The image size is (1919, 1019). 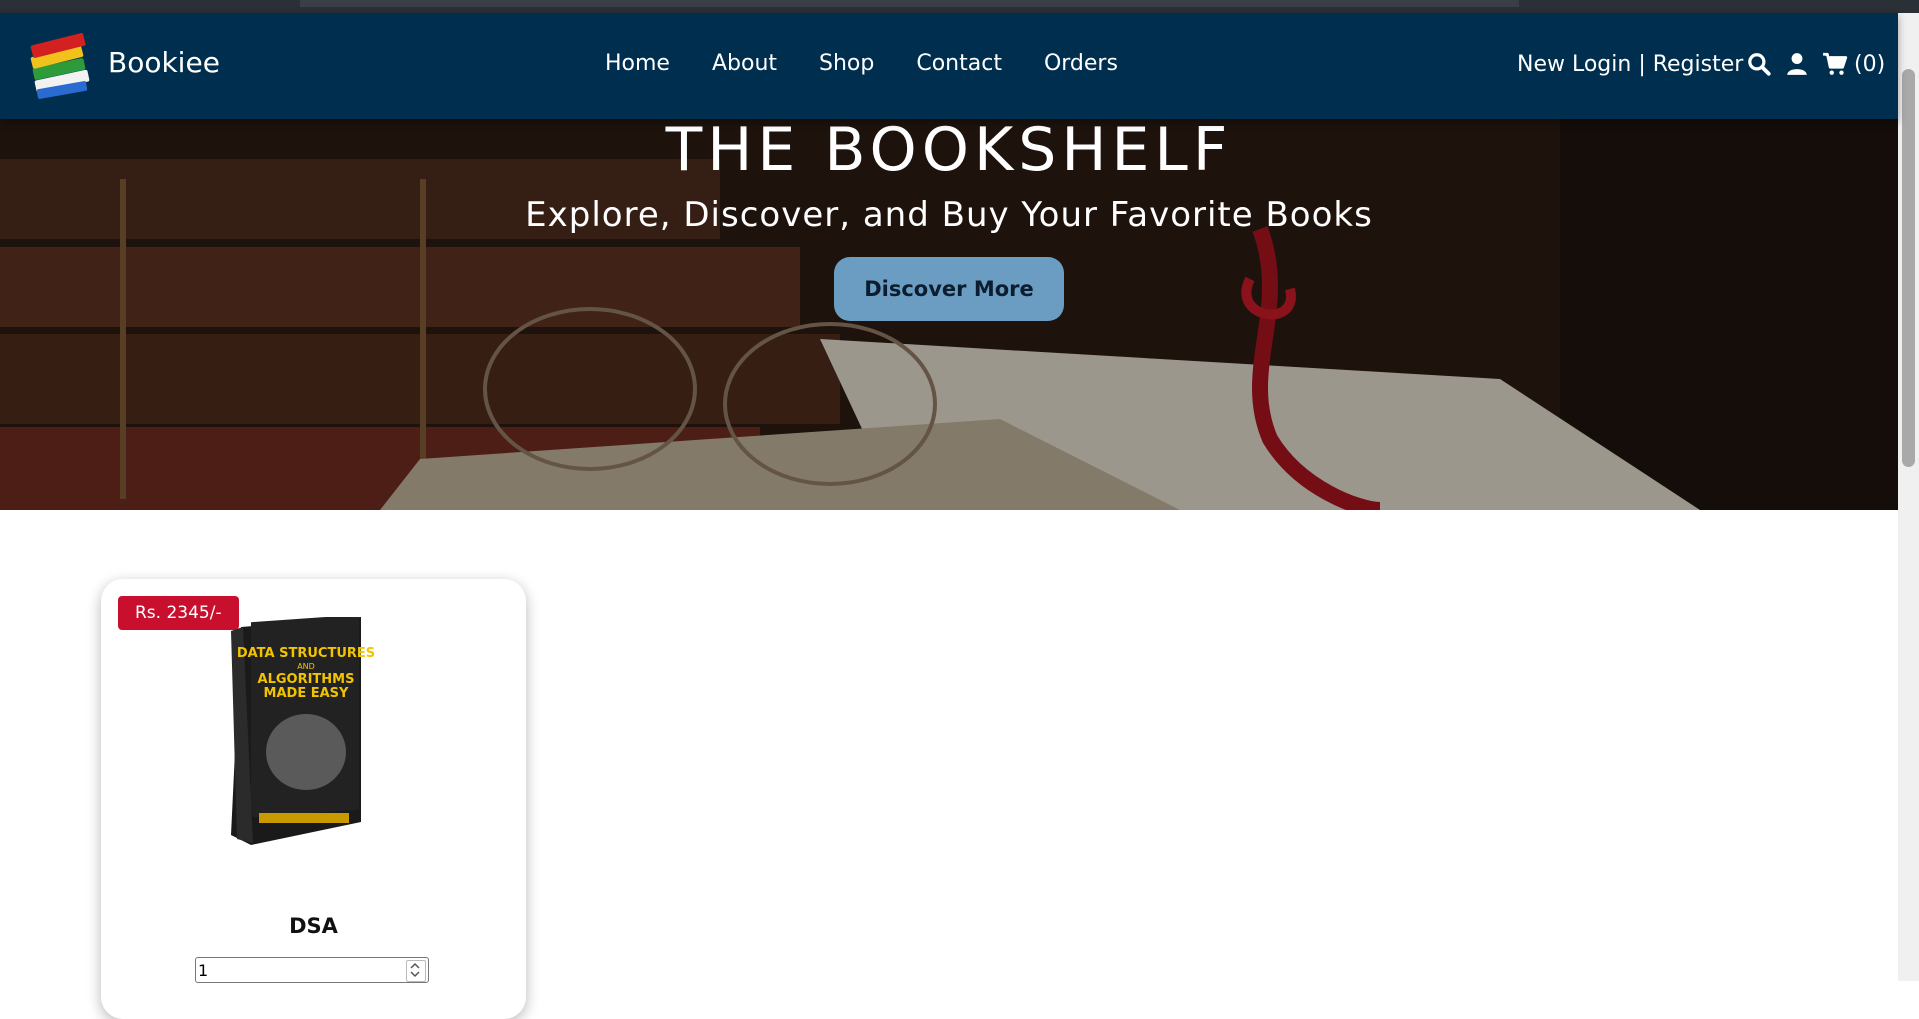 What do you see at coordinates (312, 970) in the screenshot?
I see `quantity-input: 1` at bounding box center [312, 970].